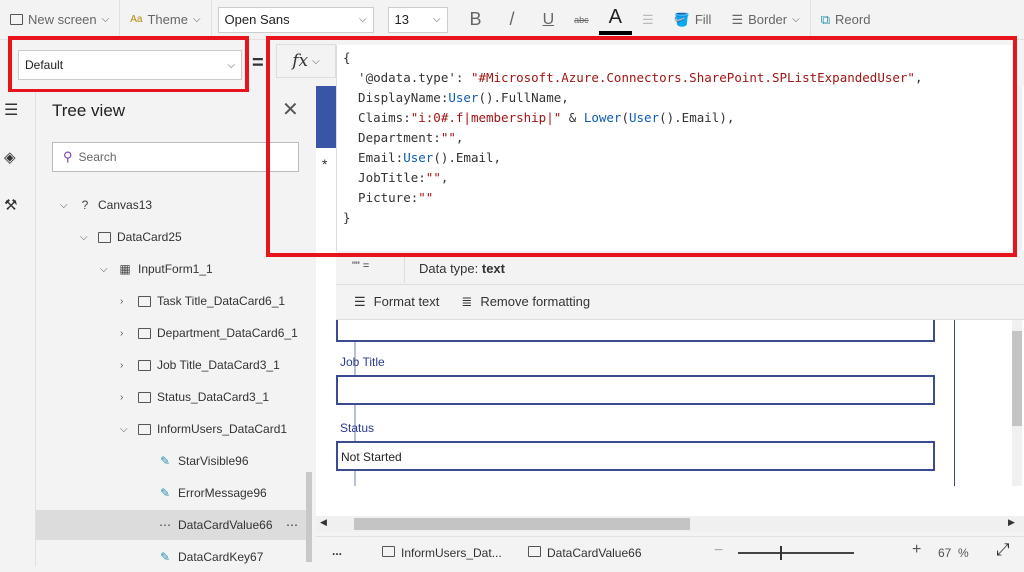 The image size is (1024, 572). Describe the element at coordinates (362, 362) in the screenshot. I see `job-title-label: Job Title` at that location.